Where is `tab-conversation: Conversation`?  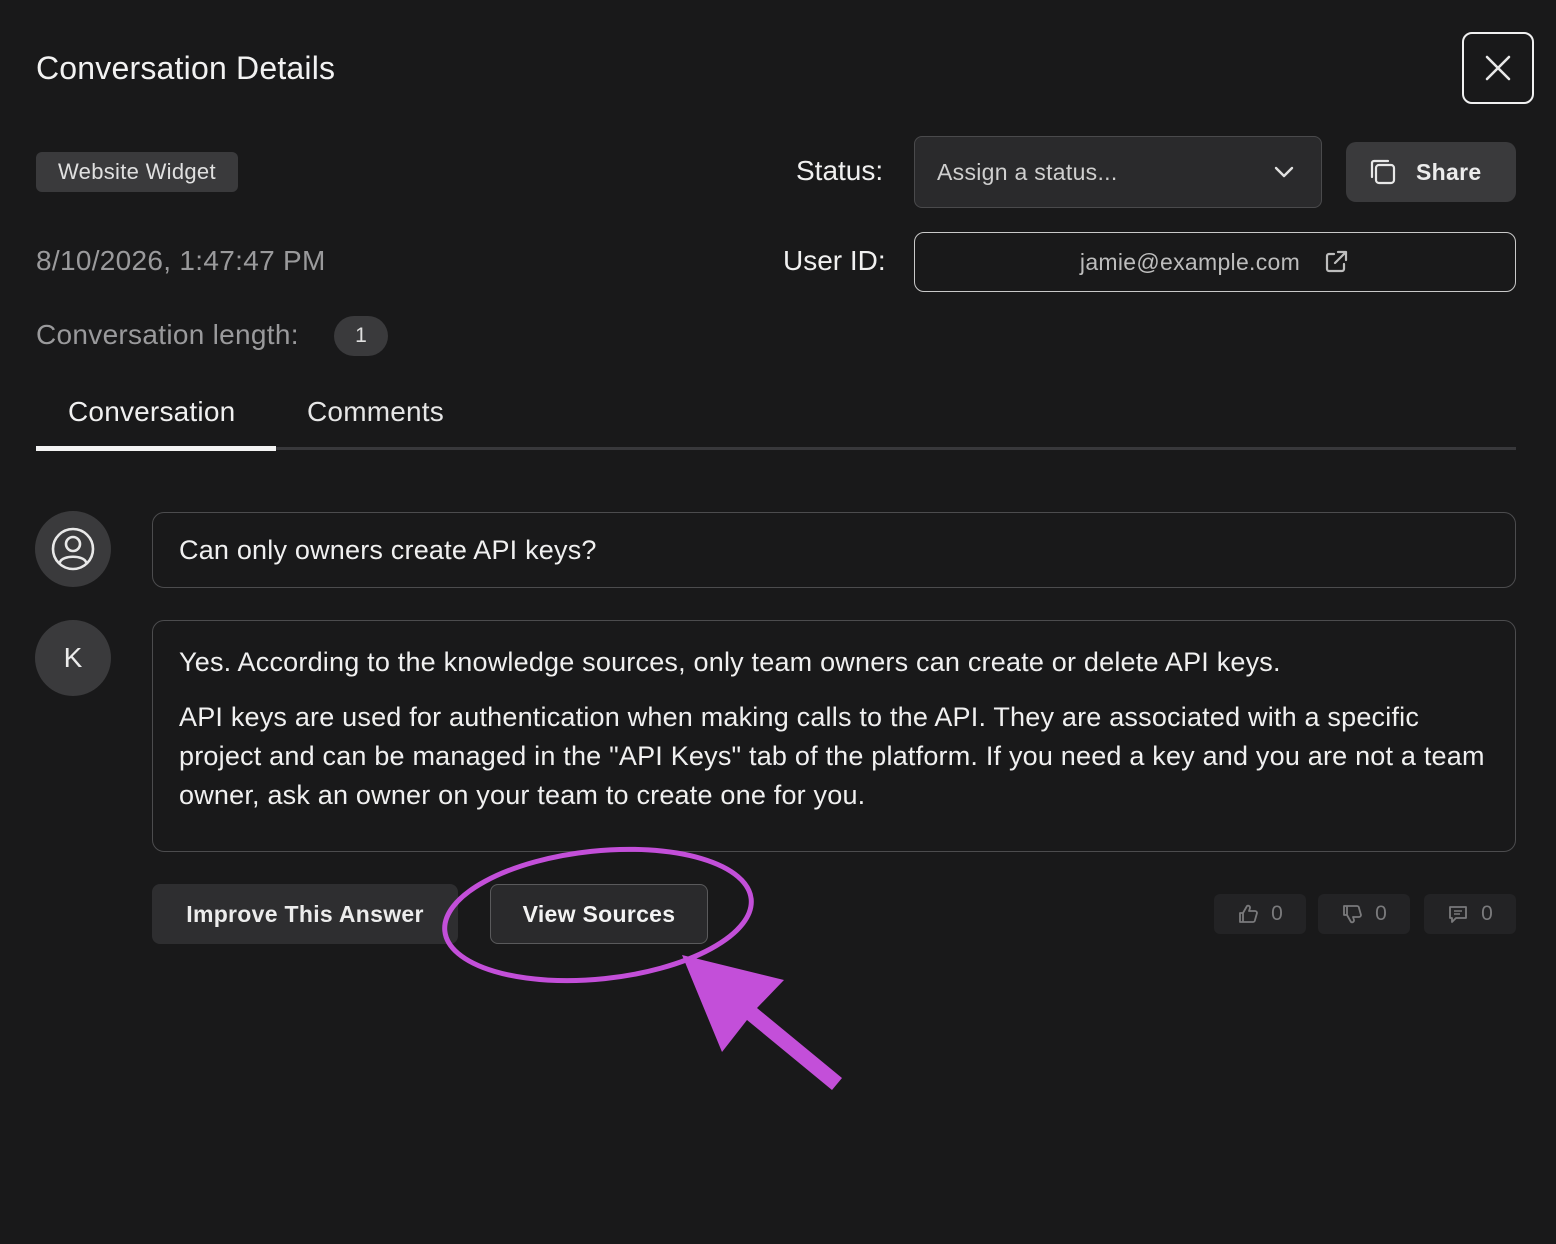 tab-conversation: Conversation is located at coordinates (151, 412).